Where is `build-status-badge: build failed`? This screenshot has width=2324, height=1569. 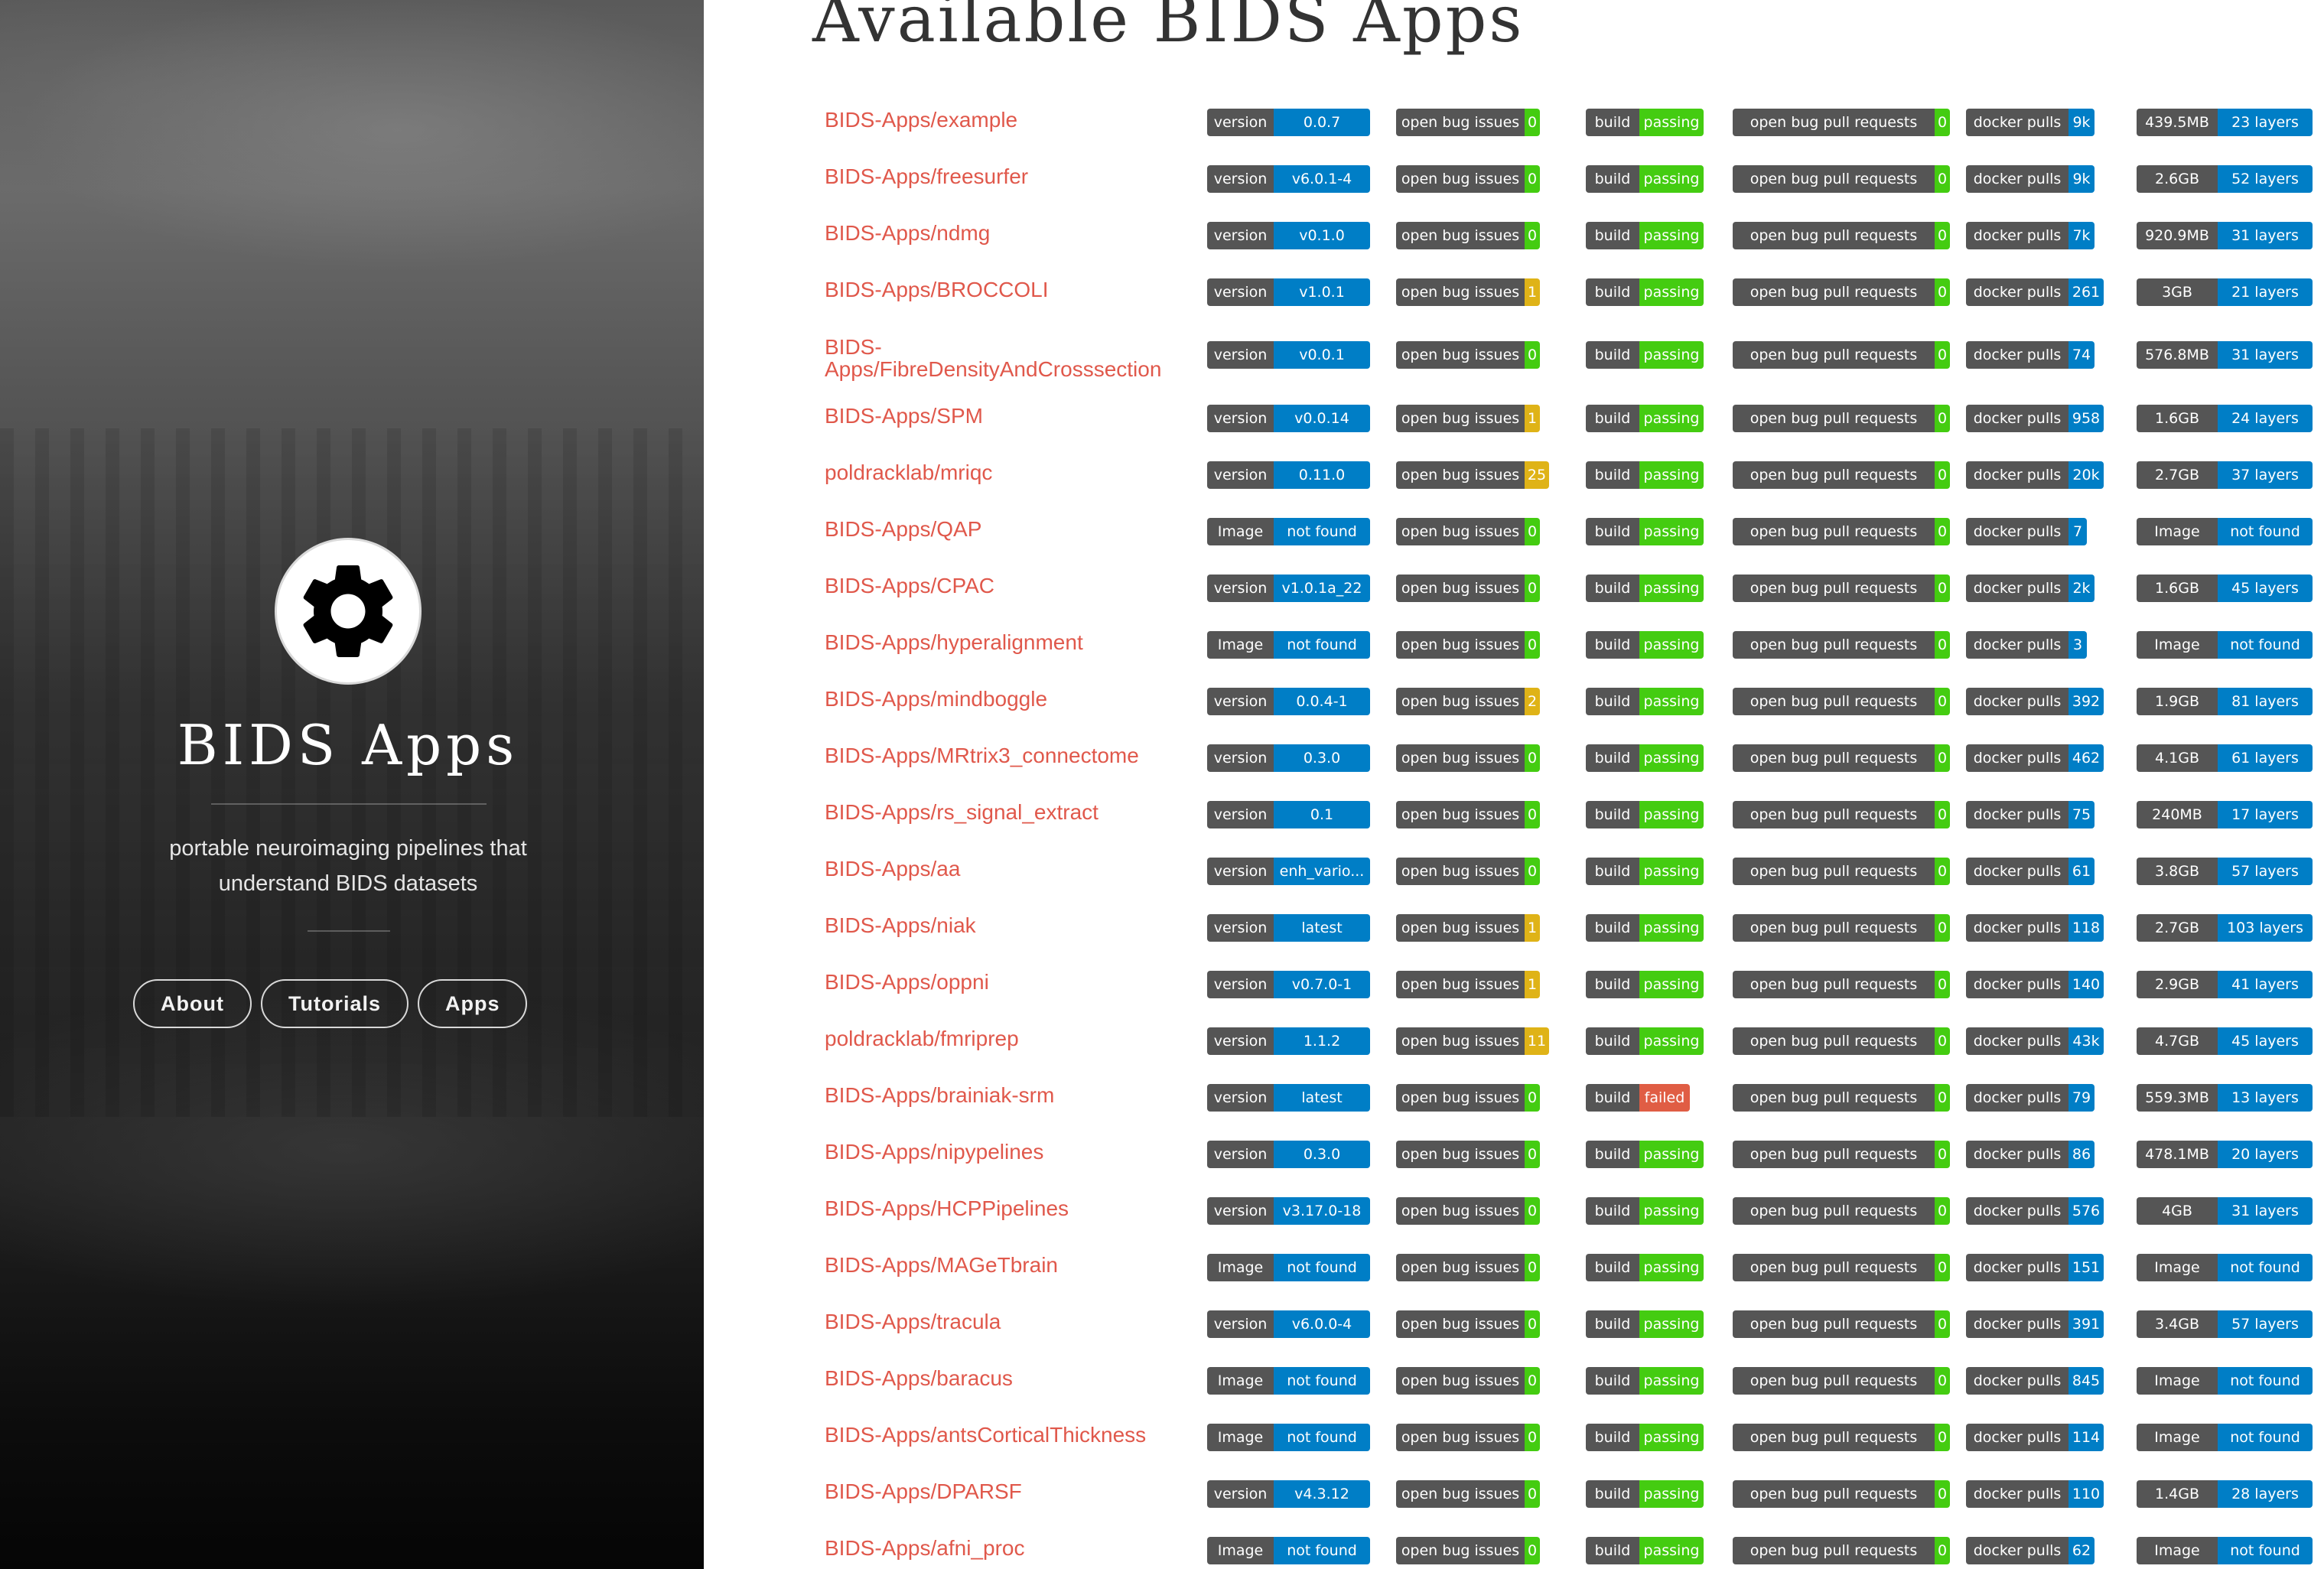
build-status-badge: build failed is located at coordinates (1638, 1098).